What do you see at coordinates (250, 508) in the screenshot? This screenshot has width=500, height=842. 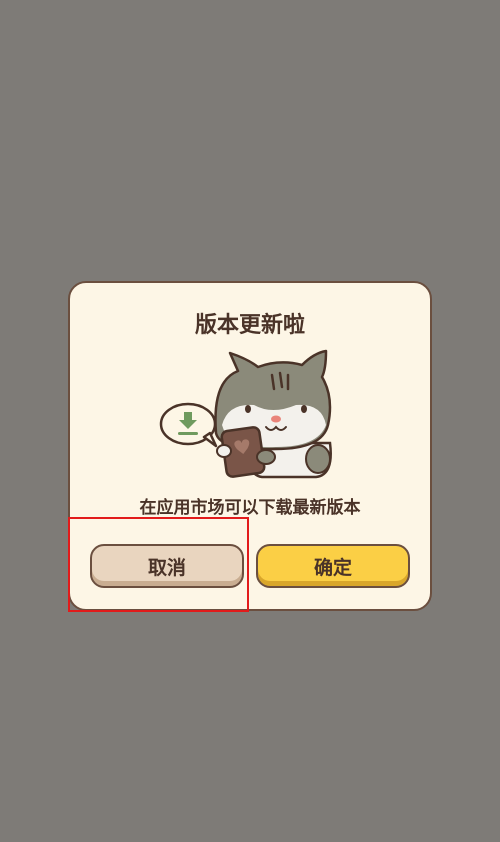 I see `update-message: 在应用市场可以下载最新版本` at bounding box center [250, 508].